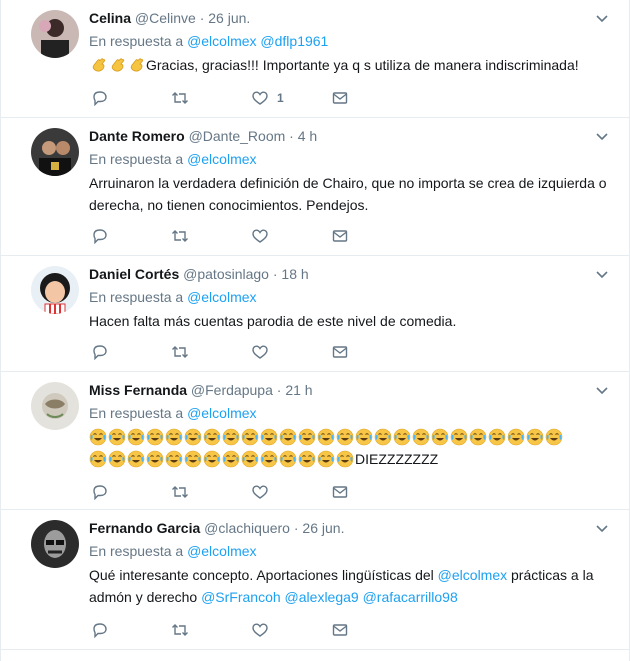 This screenshot has width=630, height=661. What do you see at coordinates (134, 274) in the screenshot?
I see `user-fullname: Daniel Cortés` at bounding box center [134, 274].